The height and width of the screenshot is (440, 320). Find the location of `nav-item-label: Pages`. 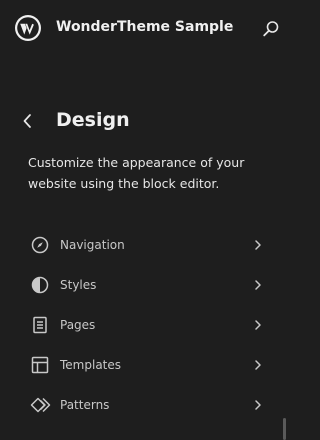

nav-item-label: Pages is located at coordinates (78, 325).